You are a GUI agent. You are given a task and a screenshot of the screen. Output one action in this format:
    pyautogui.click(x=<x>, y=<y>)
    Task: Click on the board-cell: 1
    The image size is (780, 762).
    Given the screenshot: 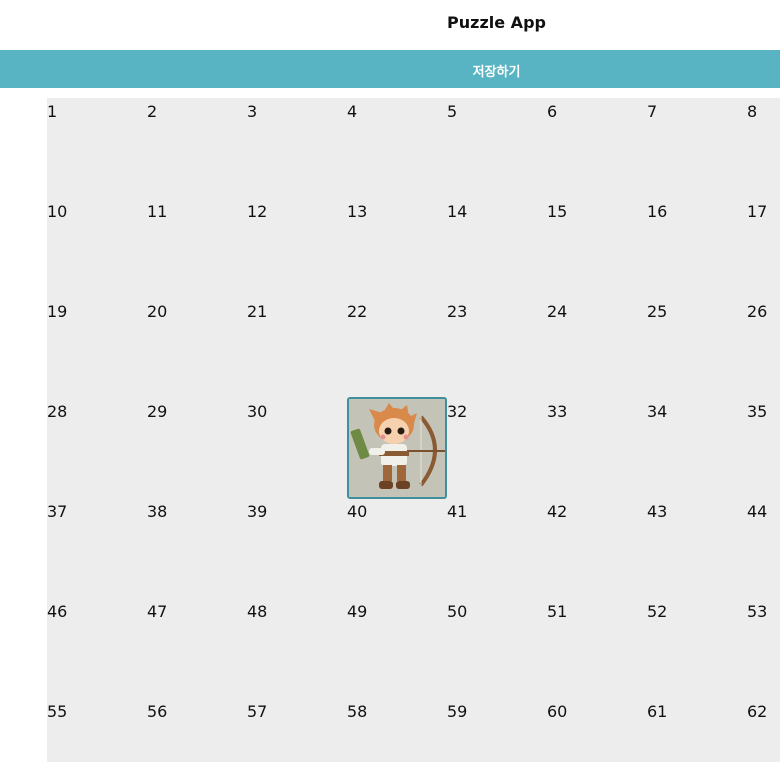 What is the action you would take?
    pyautogui.click(x=97, y=148)
    